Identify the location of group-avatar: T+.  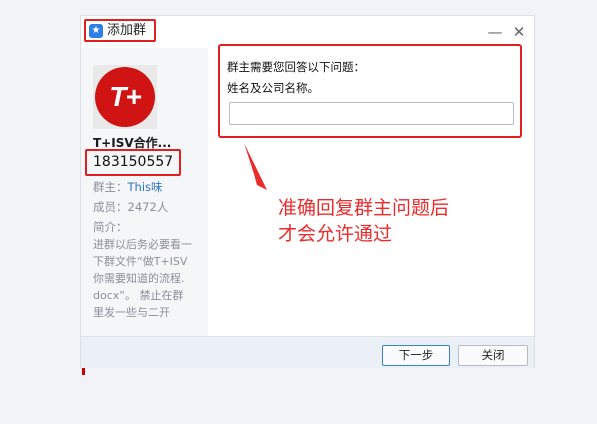
(125, 97).